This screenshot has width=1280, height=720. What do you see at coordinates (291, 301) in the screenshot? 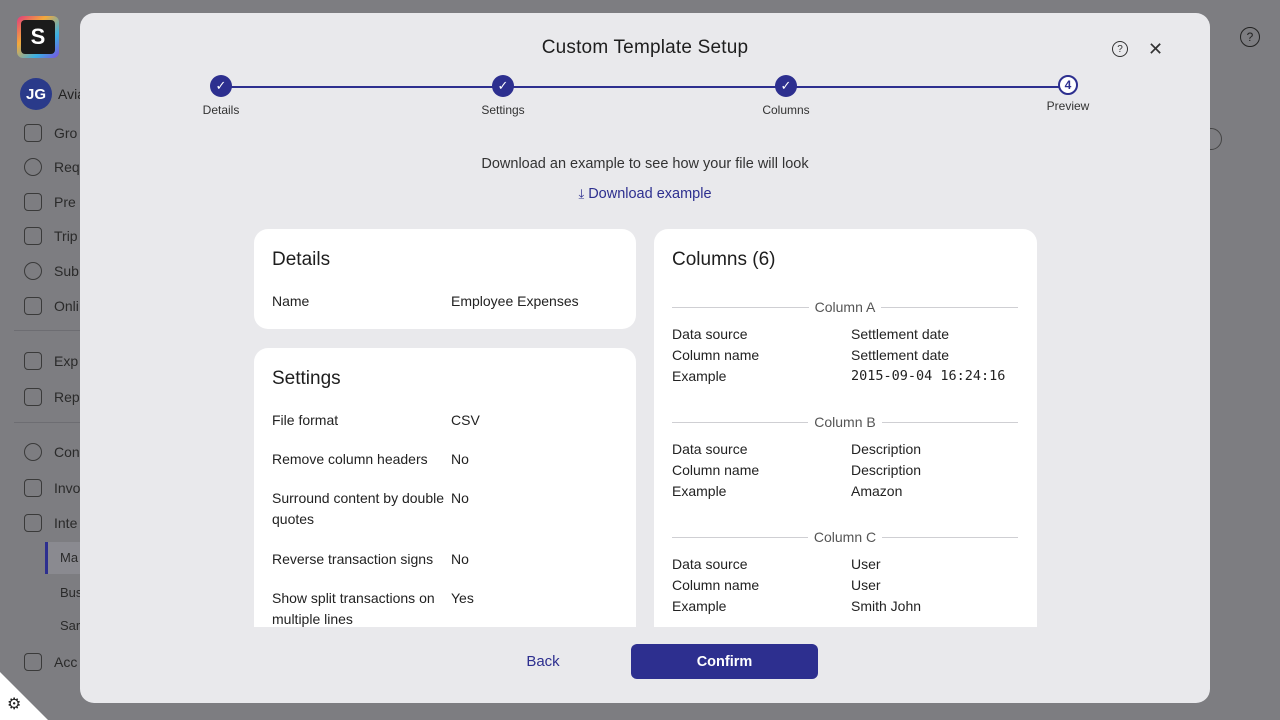
I see `detail-key: Name` at bounding box center [291, 301].